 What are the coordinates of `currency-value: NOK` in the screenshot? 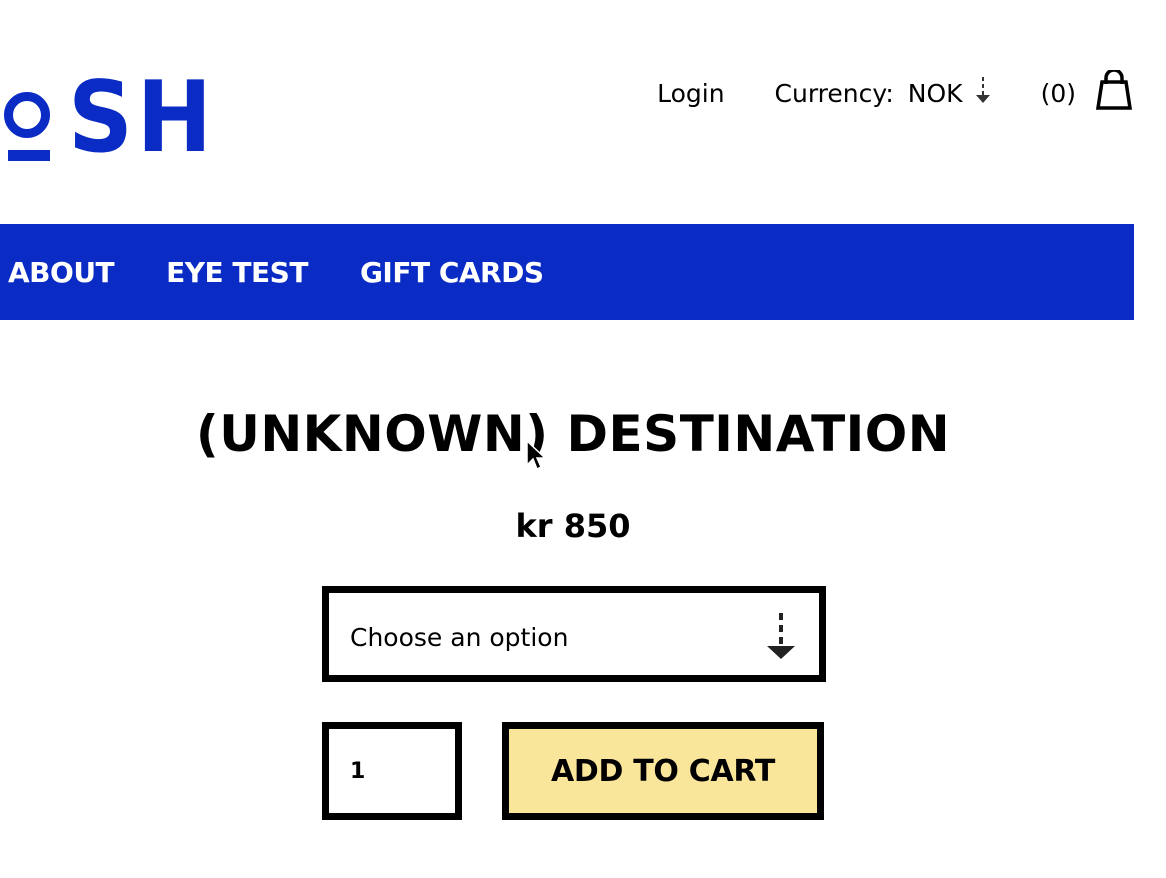 It's located at (935, 93).